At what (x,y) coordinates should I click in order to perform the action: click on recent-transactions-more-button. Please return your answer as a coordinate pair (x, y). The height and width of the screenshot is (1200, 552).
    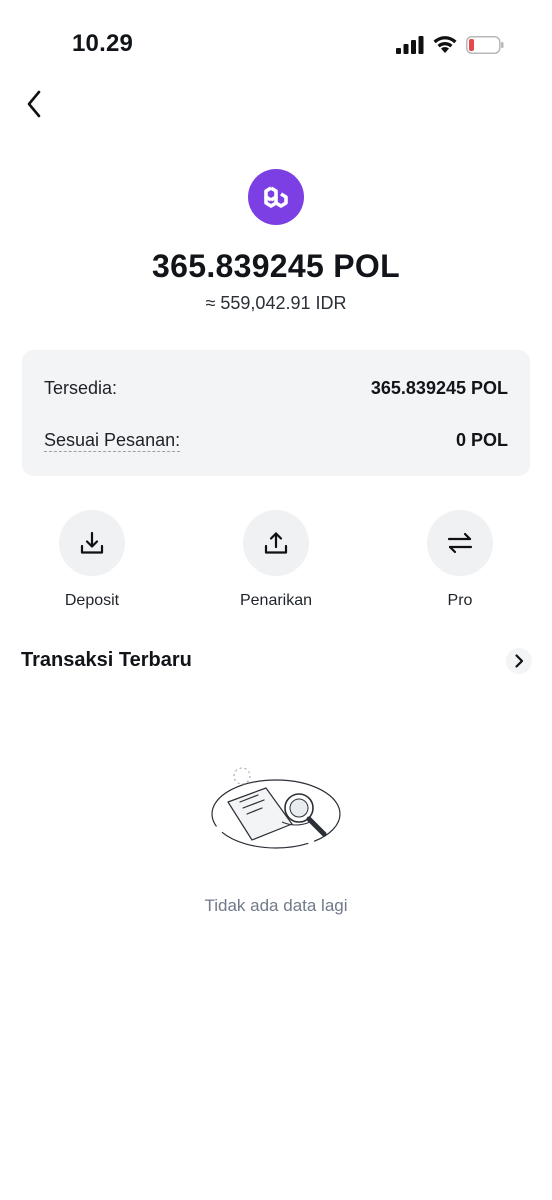
    Looking at the image, I should click on (519, 661).